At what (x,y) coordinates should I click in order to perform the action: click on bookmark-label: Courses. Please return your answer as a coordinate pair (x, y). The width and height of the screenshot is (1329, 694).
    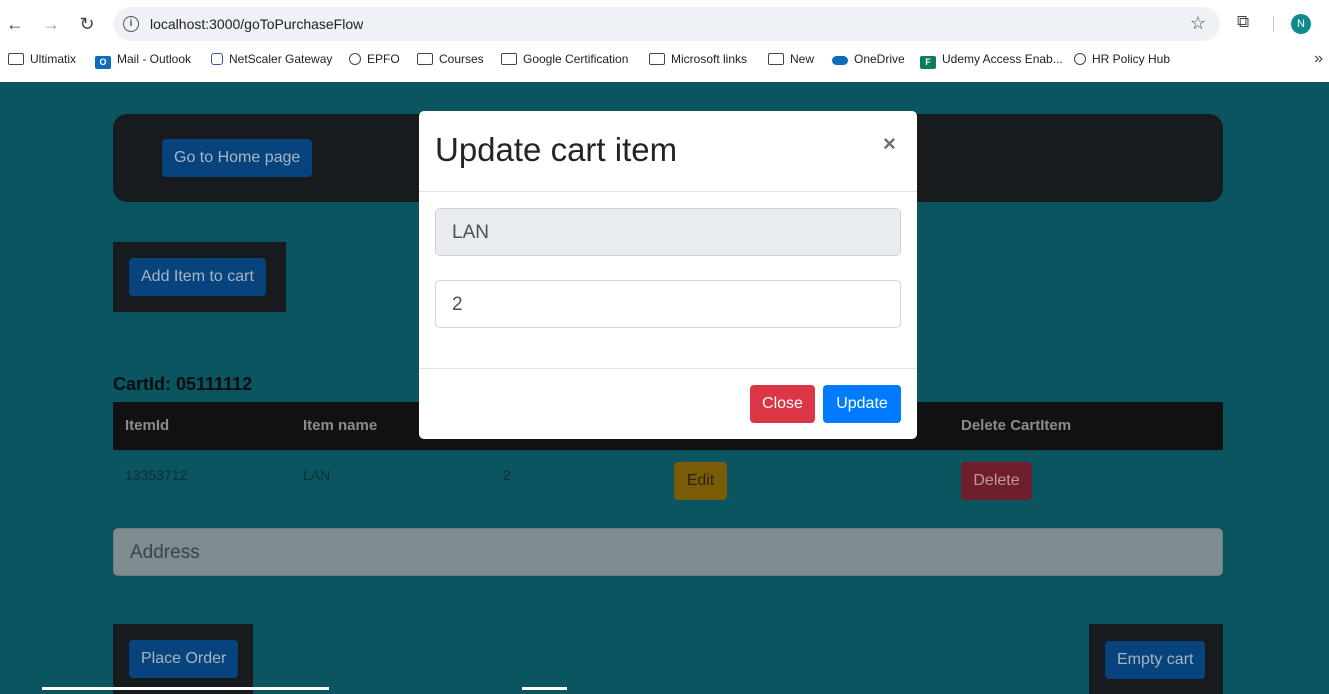
    Looking at the image, I should click on (461, 59).